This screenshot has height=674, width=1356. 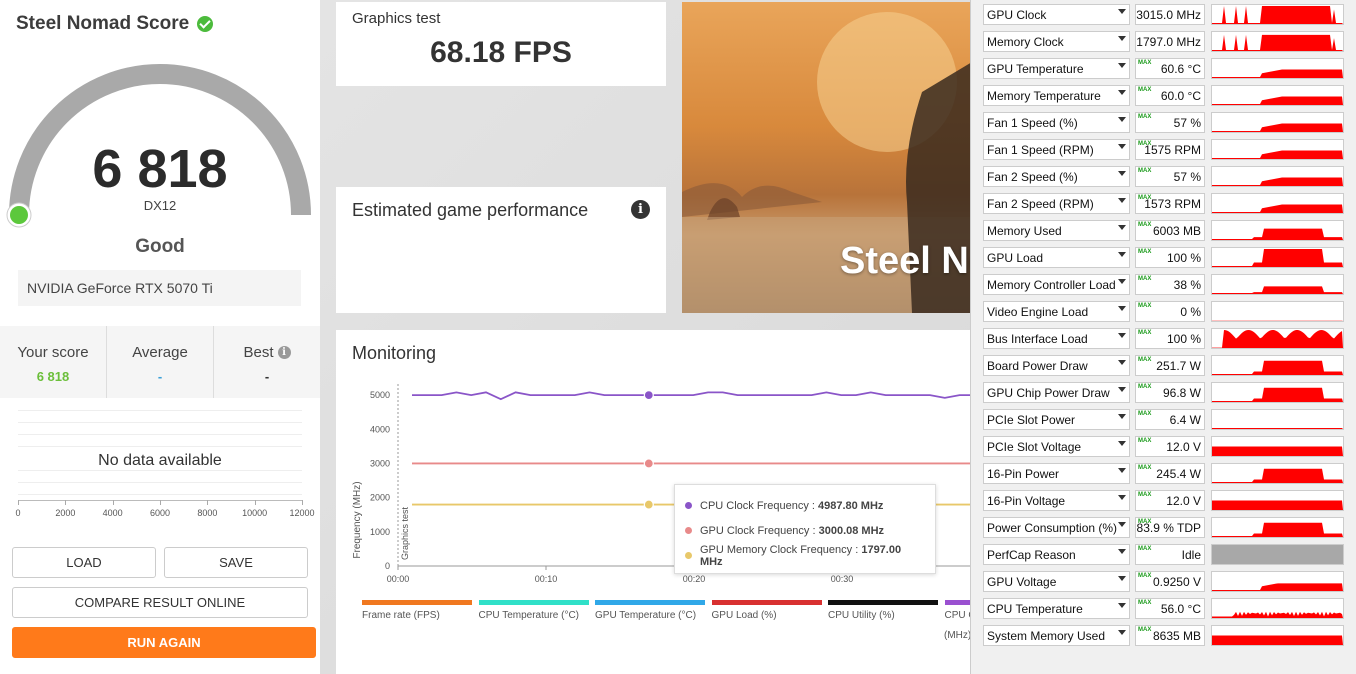 I want to click on sensor-name-select: CPU Temperature, so click(x=1056, y=608).